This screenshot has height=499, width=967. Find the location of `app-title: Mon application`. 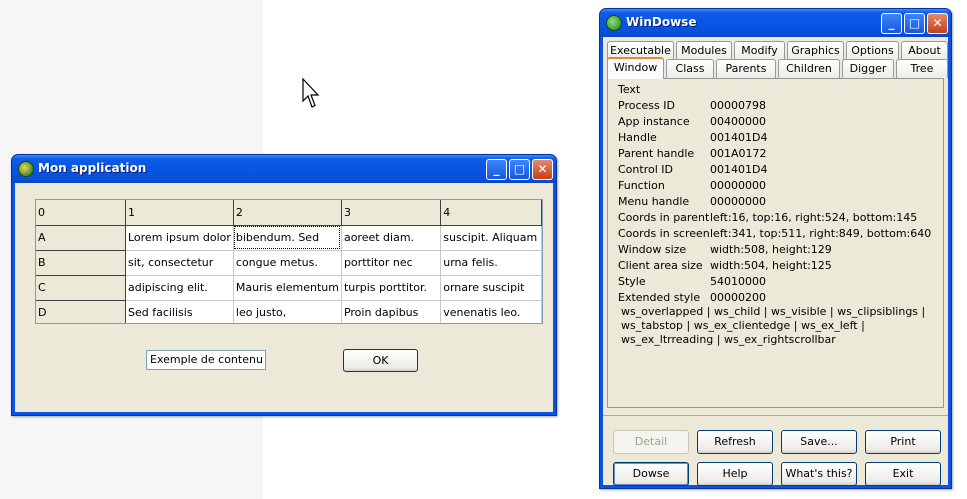

app-title: Mon application is located at coordinates (92, 168).